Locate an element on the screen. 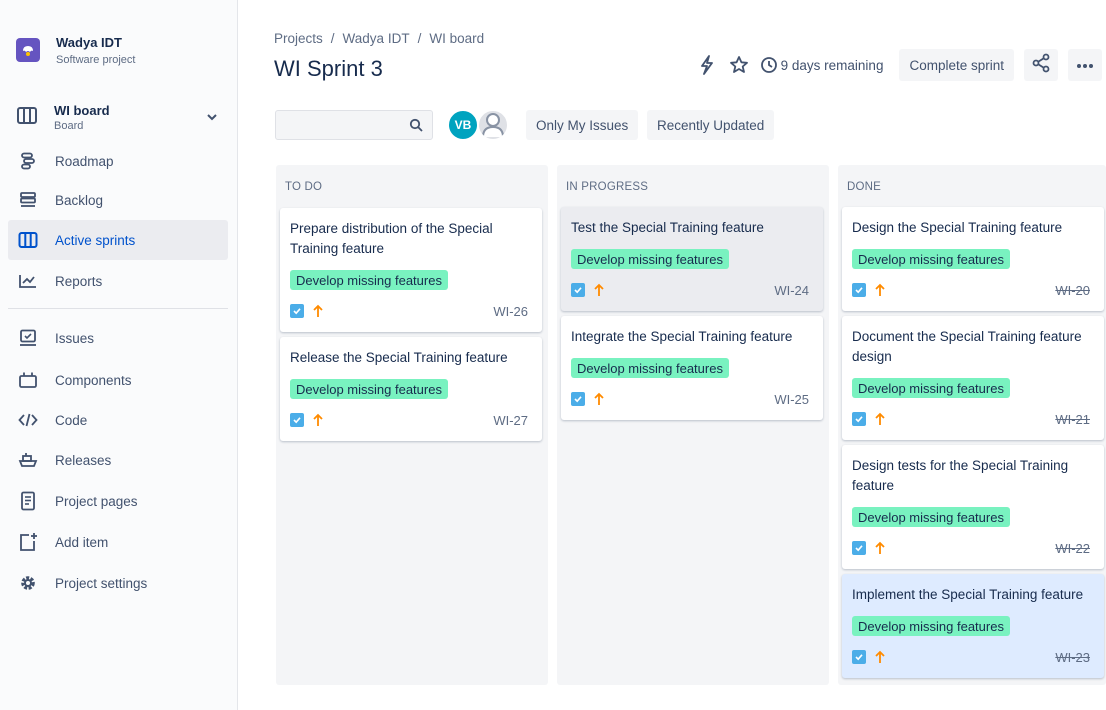 The width and height of the screenshot is (1106, 710). project-header: Wadya IDT Software project is located at coordinates (75, 51).